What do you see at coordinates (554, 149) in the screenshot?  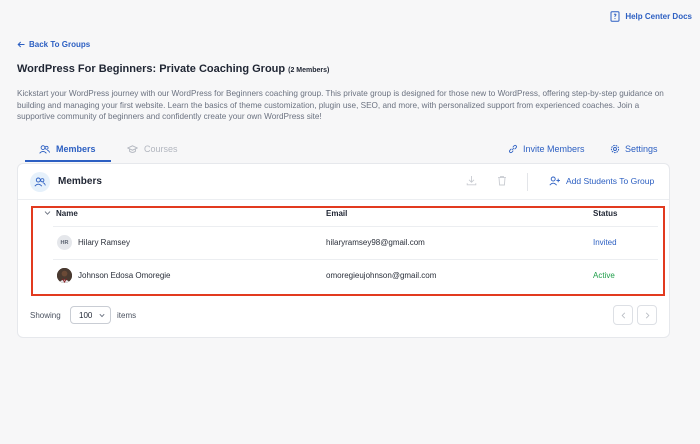 I see `invite-members-label: Invite Members` at bounding box center [554, 149].